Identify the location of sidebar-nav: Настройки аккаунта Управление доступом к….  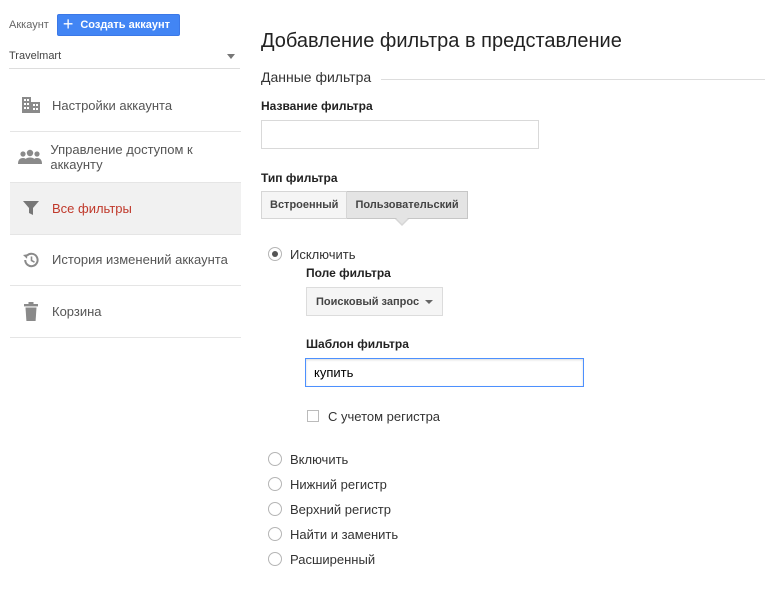
(125, 209).